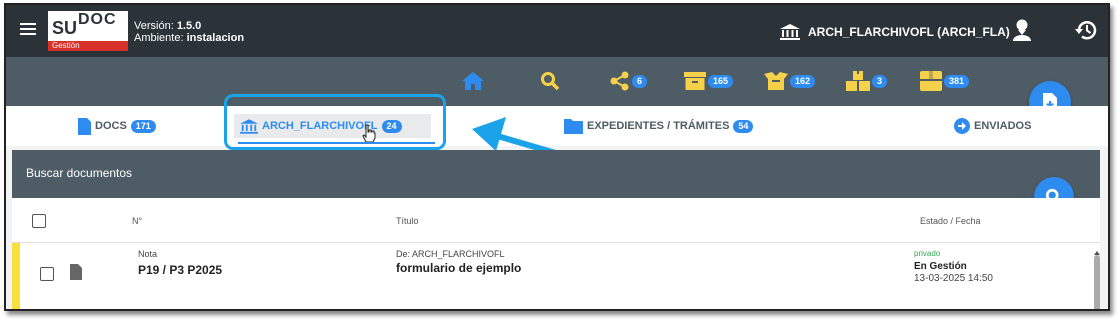 The image size is (1118, 321). I want to click on table-header: N° Título Estado / Fecha, so click(556, 220).